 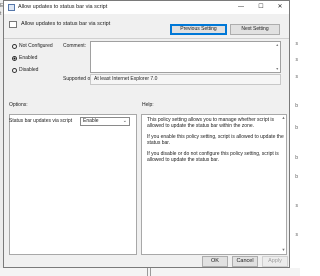 I want to click on radio-label: Enabled, so click(x=28, y=58).